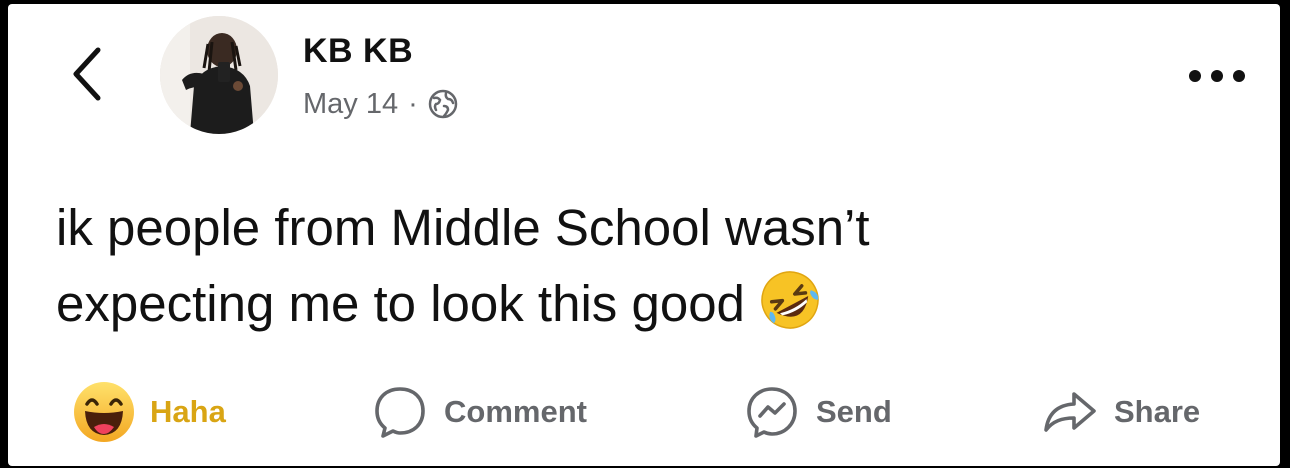 The image size is (1290, 468). Describe the element at coordinates (772, 412) in the screenshot. I see `messenger-icon` at that location.